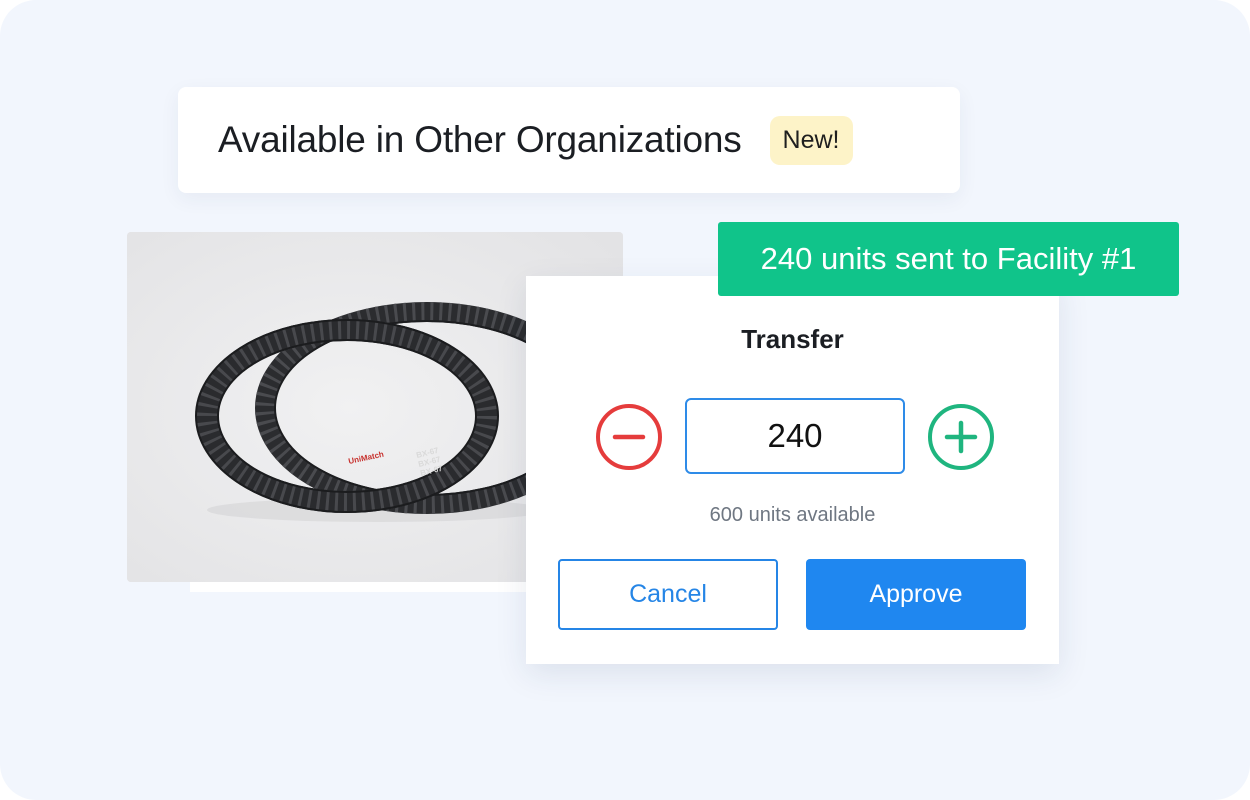  What do you see at coordinates (916, 594) in the screenshot?
I see `approve-button: Approve` at bounding box center [916, 594].